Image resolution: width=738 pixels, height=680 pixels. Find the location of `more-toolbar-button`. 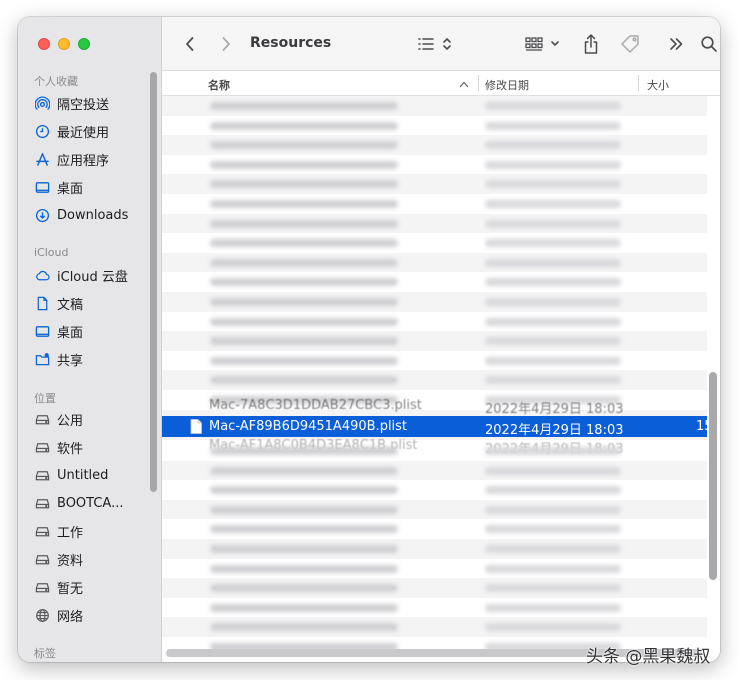

more-toolbar-button is located at coordinates (676, 44).